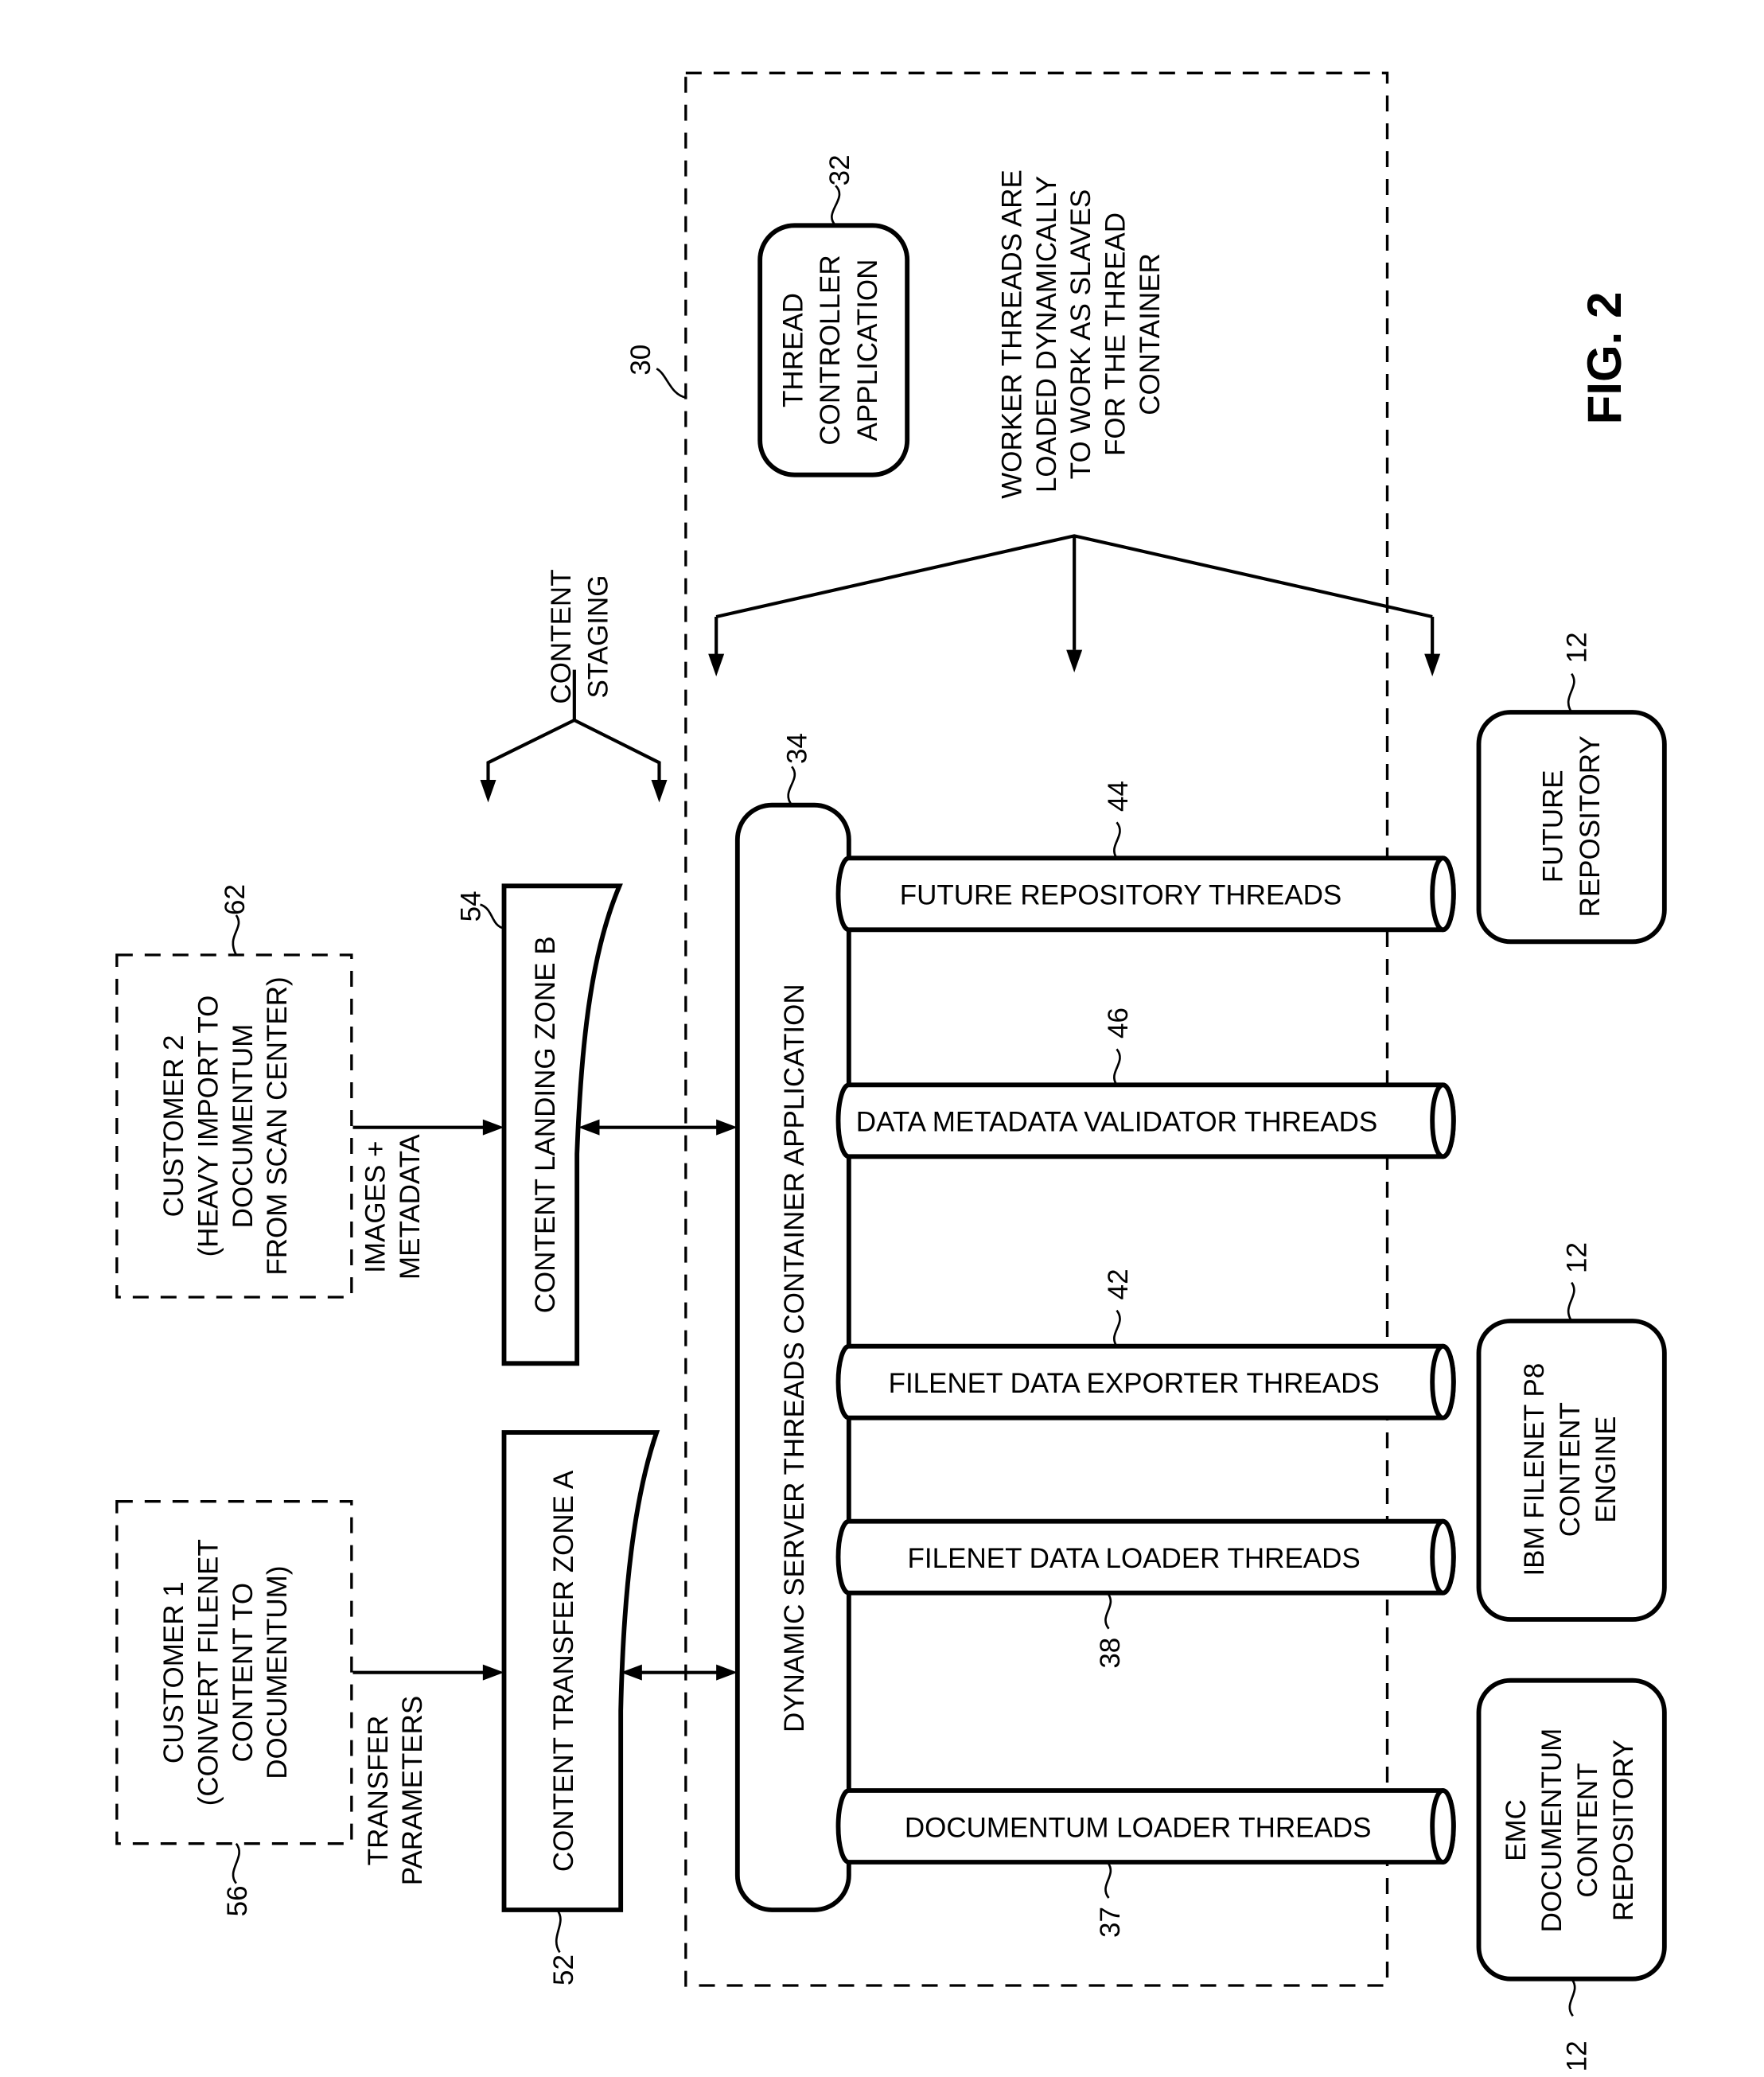 This screenshot has height=2077, width=1764. I want to click on svg-text: DOCUMENTUM LOADER THREADS, so click(1138, 1827).